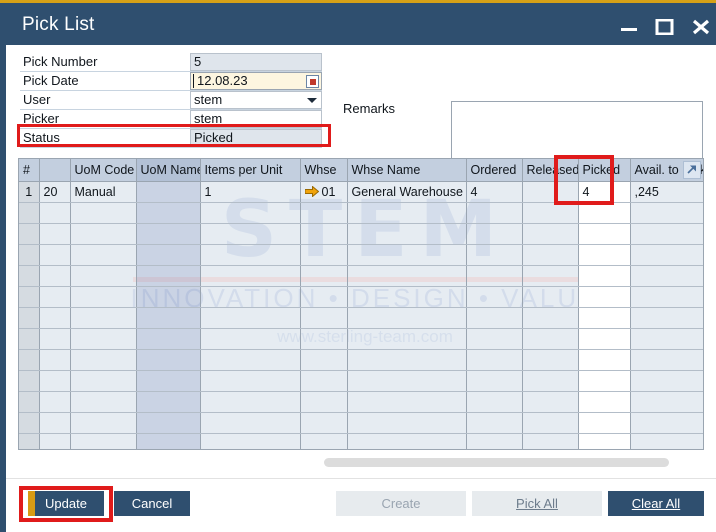 This screenshot has height=532, width=716. What do you see at coordinates (629, 27) in the screenshot?
I see `minimize-button` at bounding box center [629, 27].